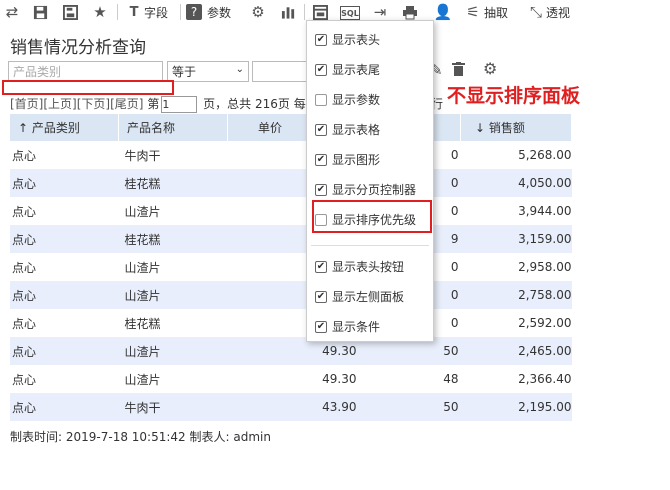 The height and width of the screenshot is (490, 670). Describe the element at coordinates (272, 104) in the screenshot. I see `pager-total-pages: 216页` at that location.